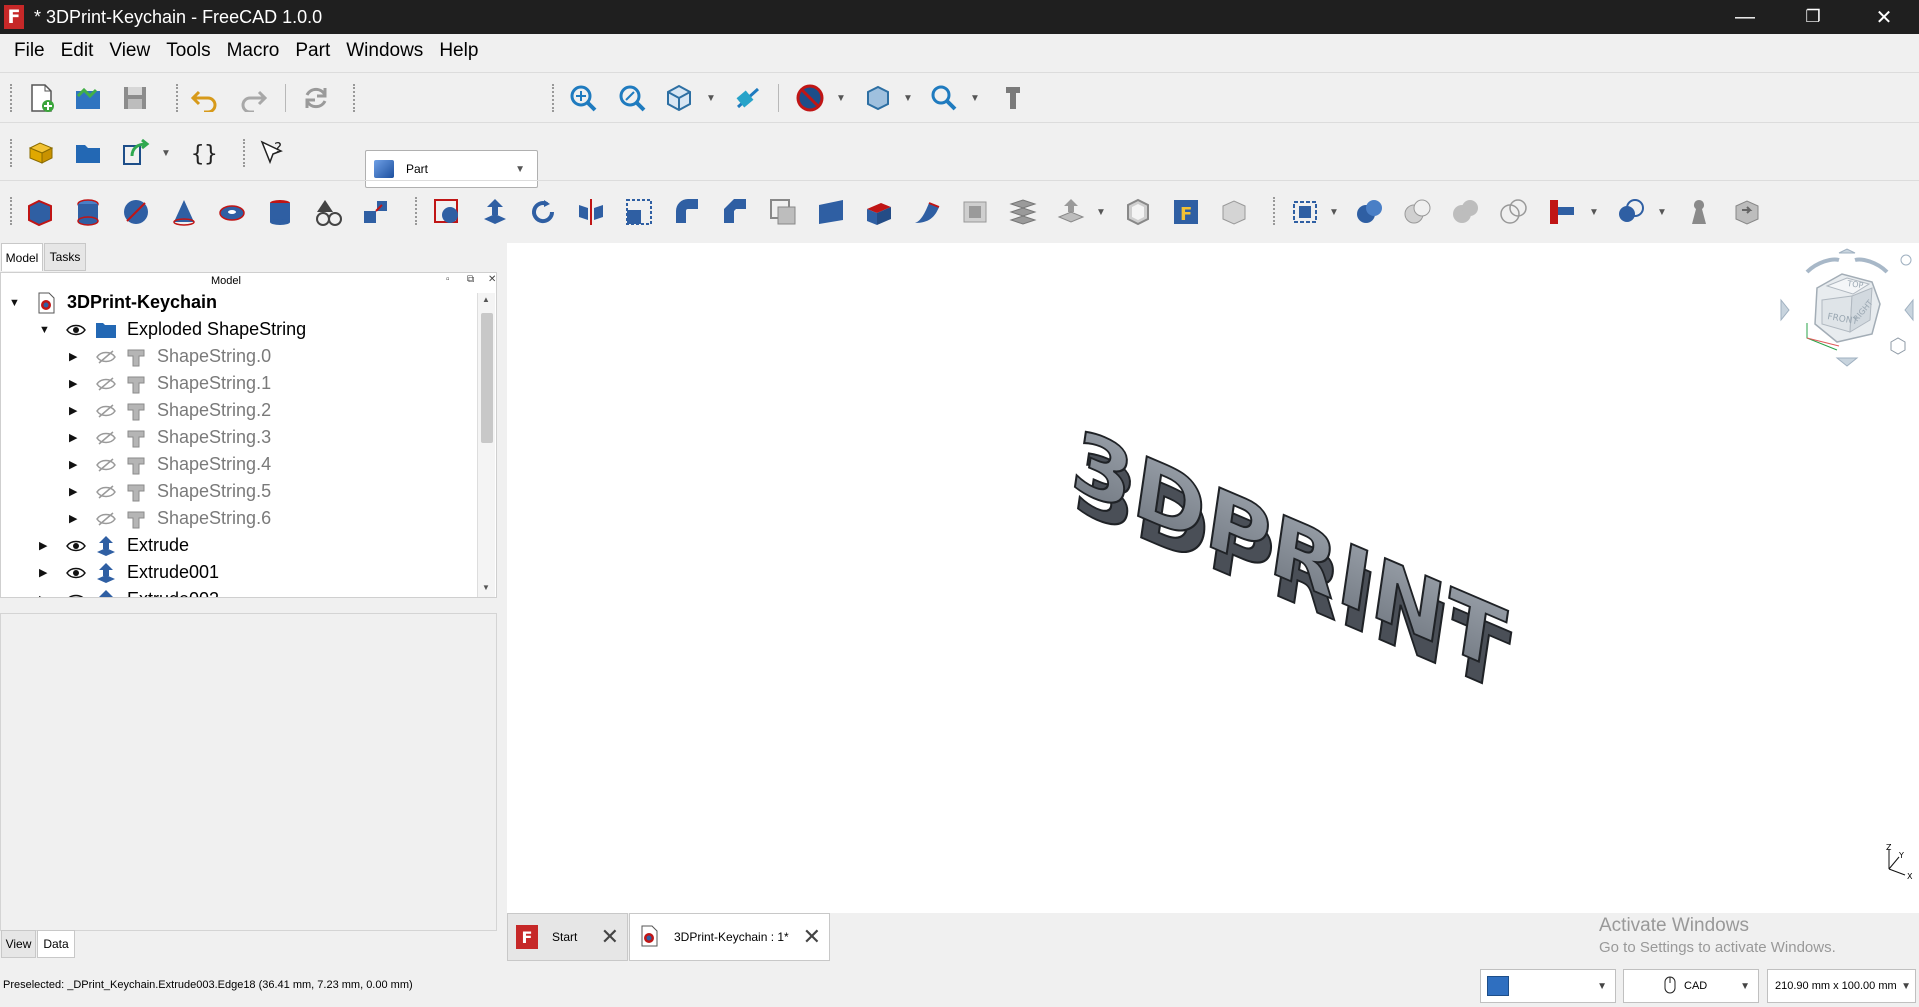  Describe the element at coordinates (1631, 212) in the screenshot. I see `part-splitting-tools-icon` at that location.